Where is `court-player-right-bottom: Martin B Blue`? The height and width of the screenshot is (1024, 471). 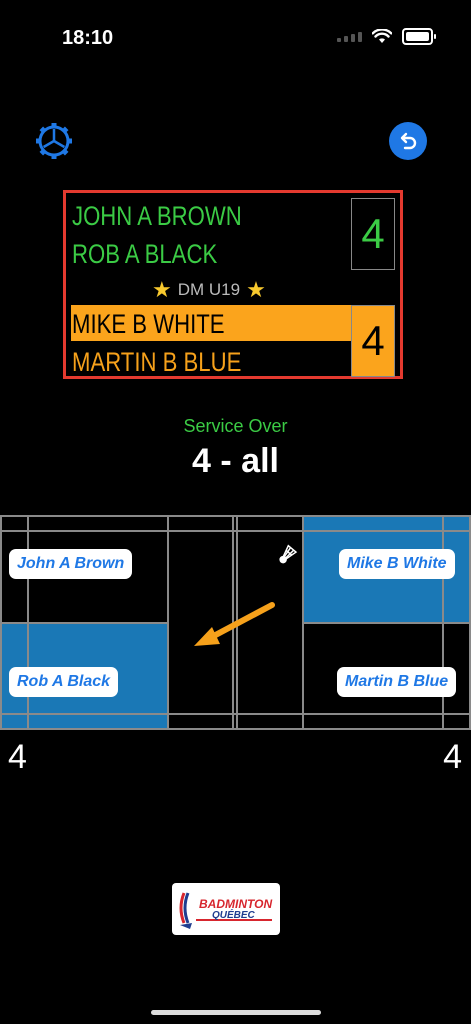 court-player-right-bottom: Martin B Blue is located at coordinates (397, 682).